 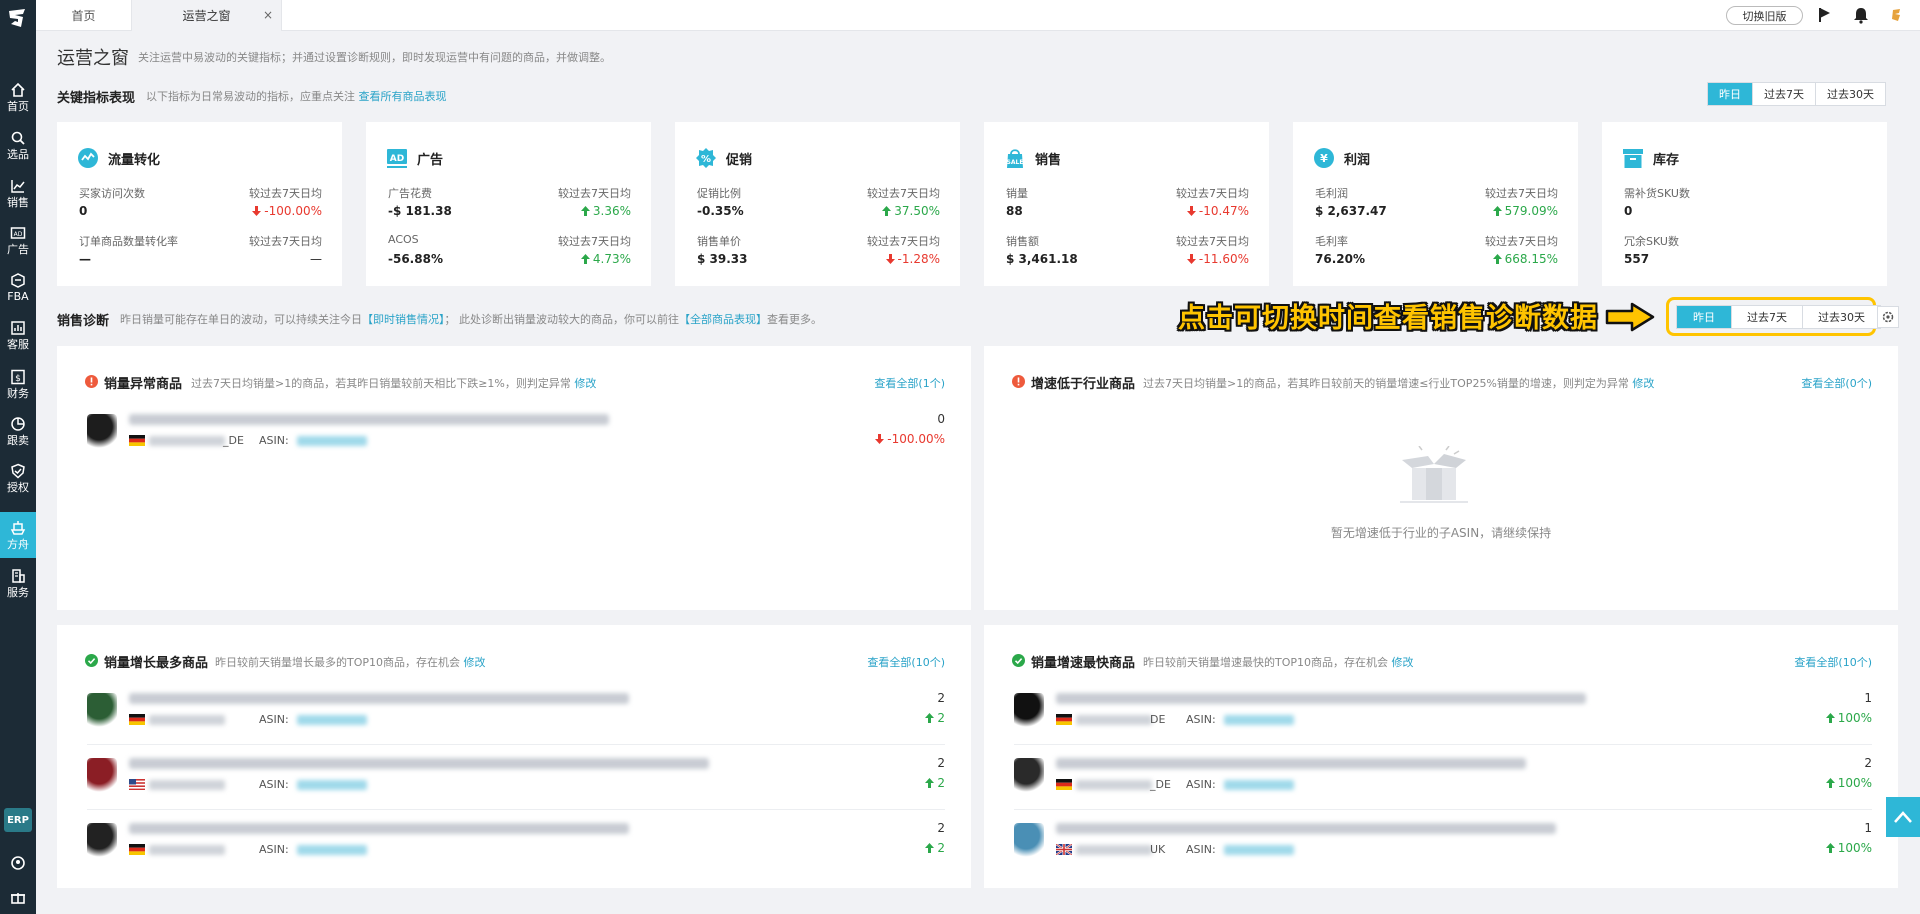 What do you see at coordinates (516, 433) in the screenshot?
I see `table-row: _DE ASIN: 0 -100.00%` at bounding box center [516, 433].